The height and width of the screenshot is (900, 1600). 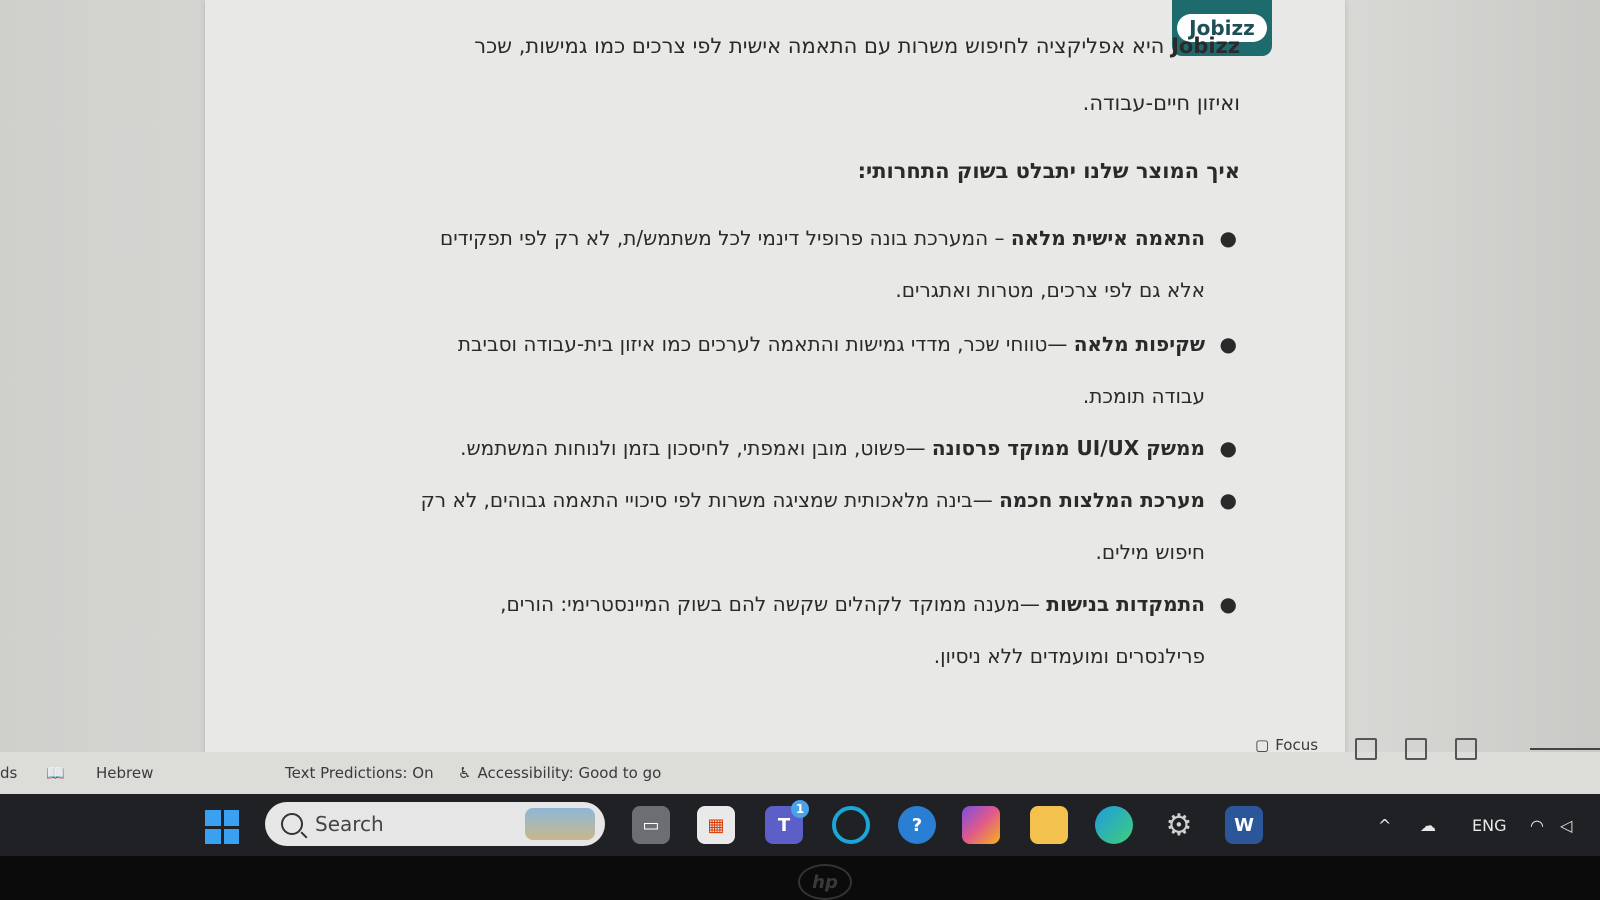 I want to click on wifi-icon: ◠, so click(x=1537, y=825).